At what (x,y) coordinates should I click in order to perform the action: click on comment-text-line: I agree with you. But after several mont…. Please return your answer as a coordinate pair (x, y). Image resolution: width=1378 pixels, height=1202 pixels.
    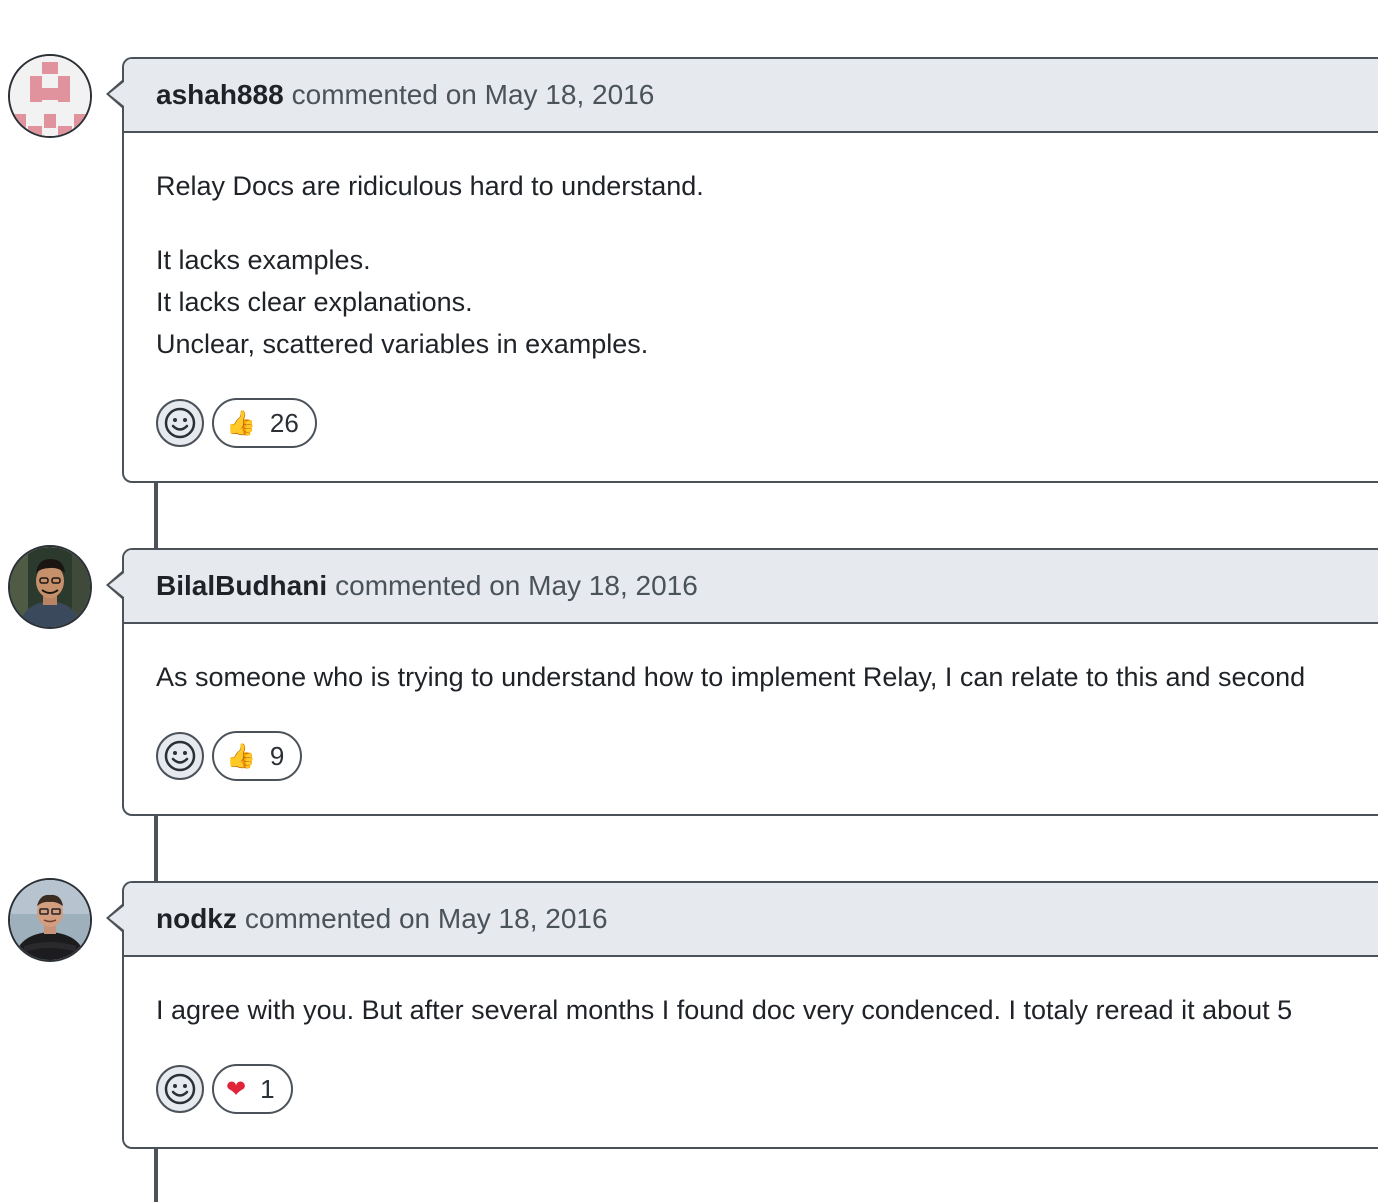
    Looking at the image, I should click on (724, 1010).